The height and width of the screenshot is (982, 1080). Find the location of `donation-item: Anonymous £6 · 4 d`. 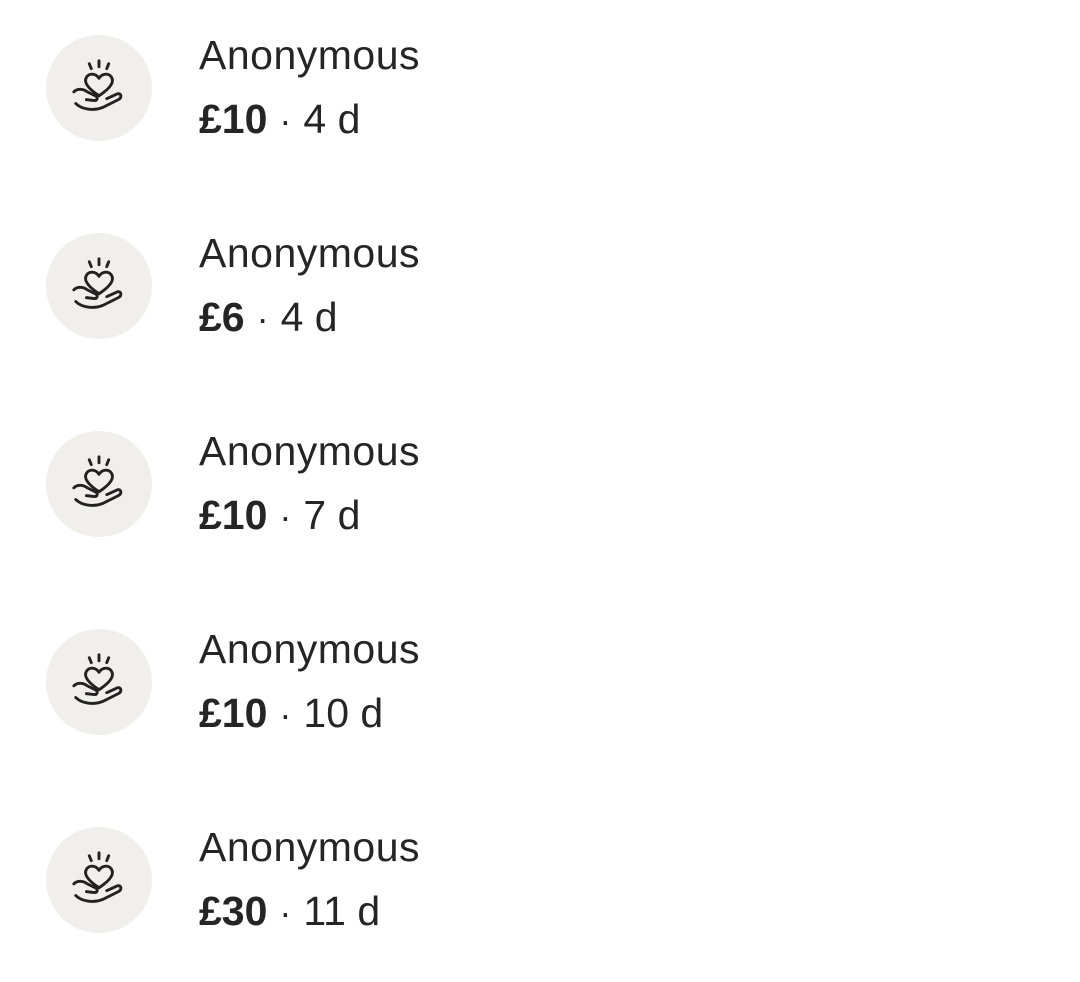

donation-item: Anonymous £6 · 4 d is located at coordinates (396, 285).